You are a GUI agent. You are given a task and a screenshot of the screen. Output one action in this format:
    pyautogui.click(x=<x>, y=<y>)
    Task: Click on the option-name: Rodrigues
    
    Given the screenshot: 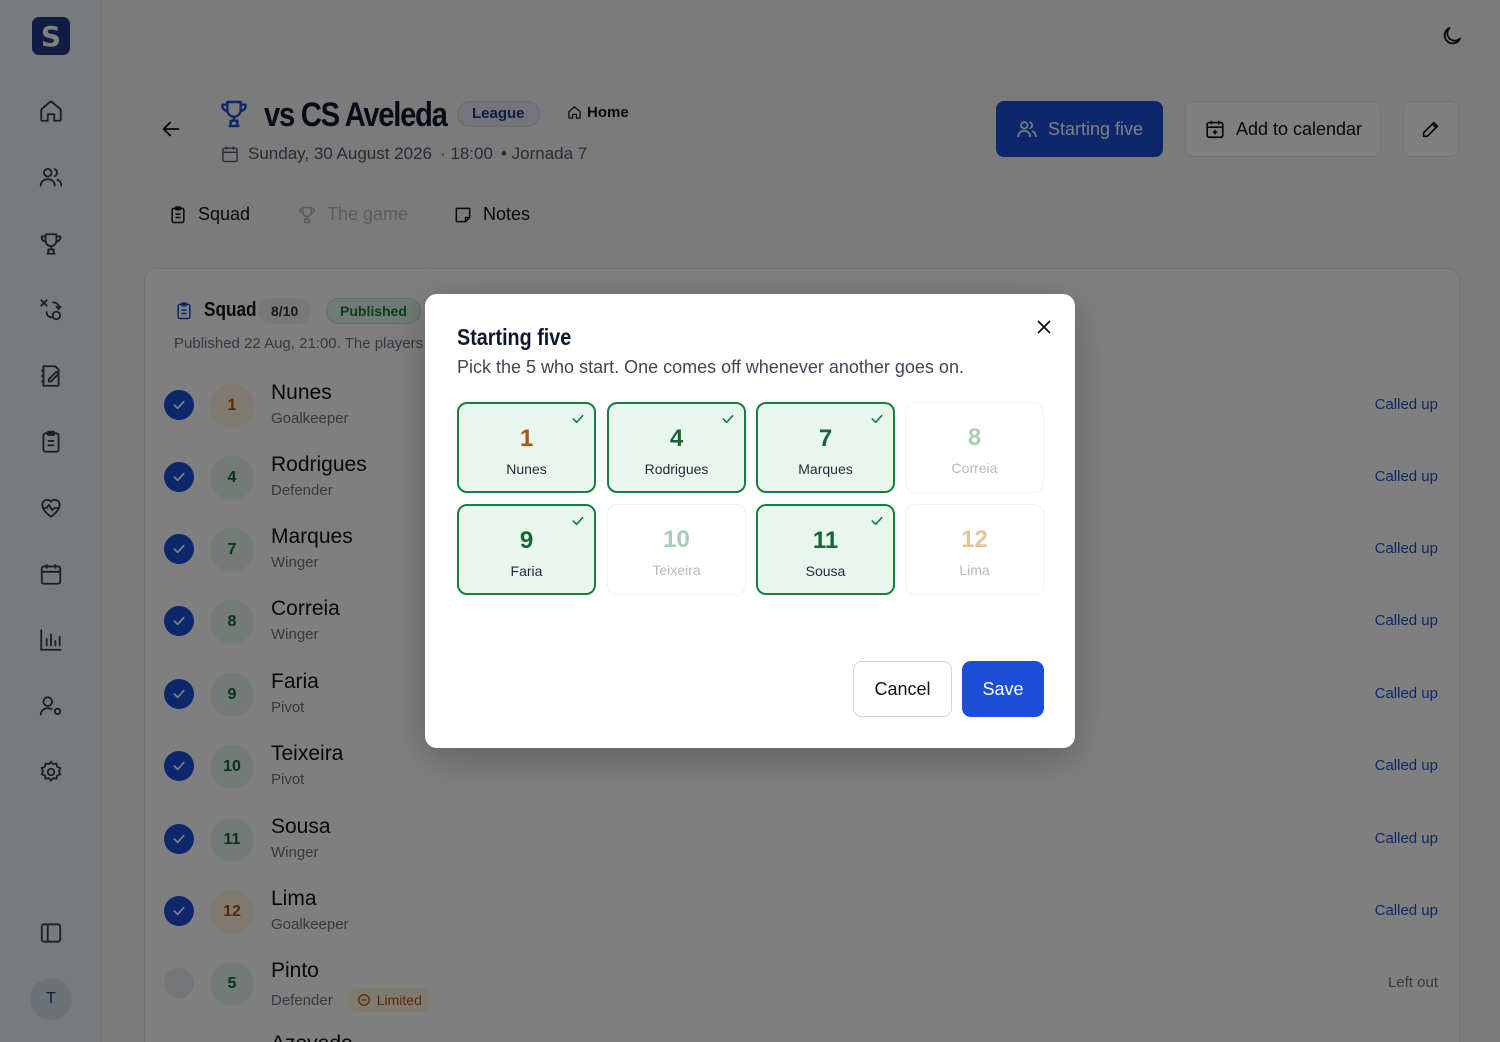 What is the action you would take?
    pyautogui.click(x=676, y=469)
    